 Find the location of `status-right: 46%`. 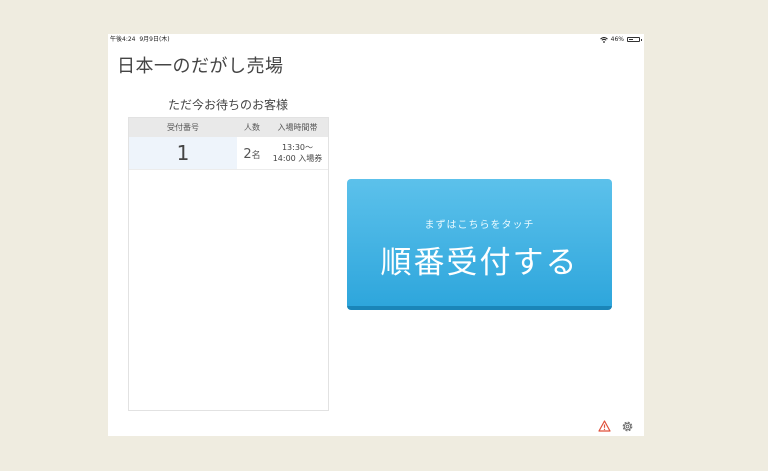

status-right: 46% is located at coordinates (620, 39).